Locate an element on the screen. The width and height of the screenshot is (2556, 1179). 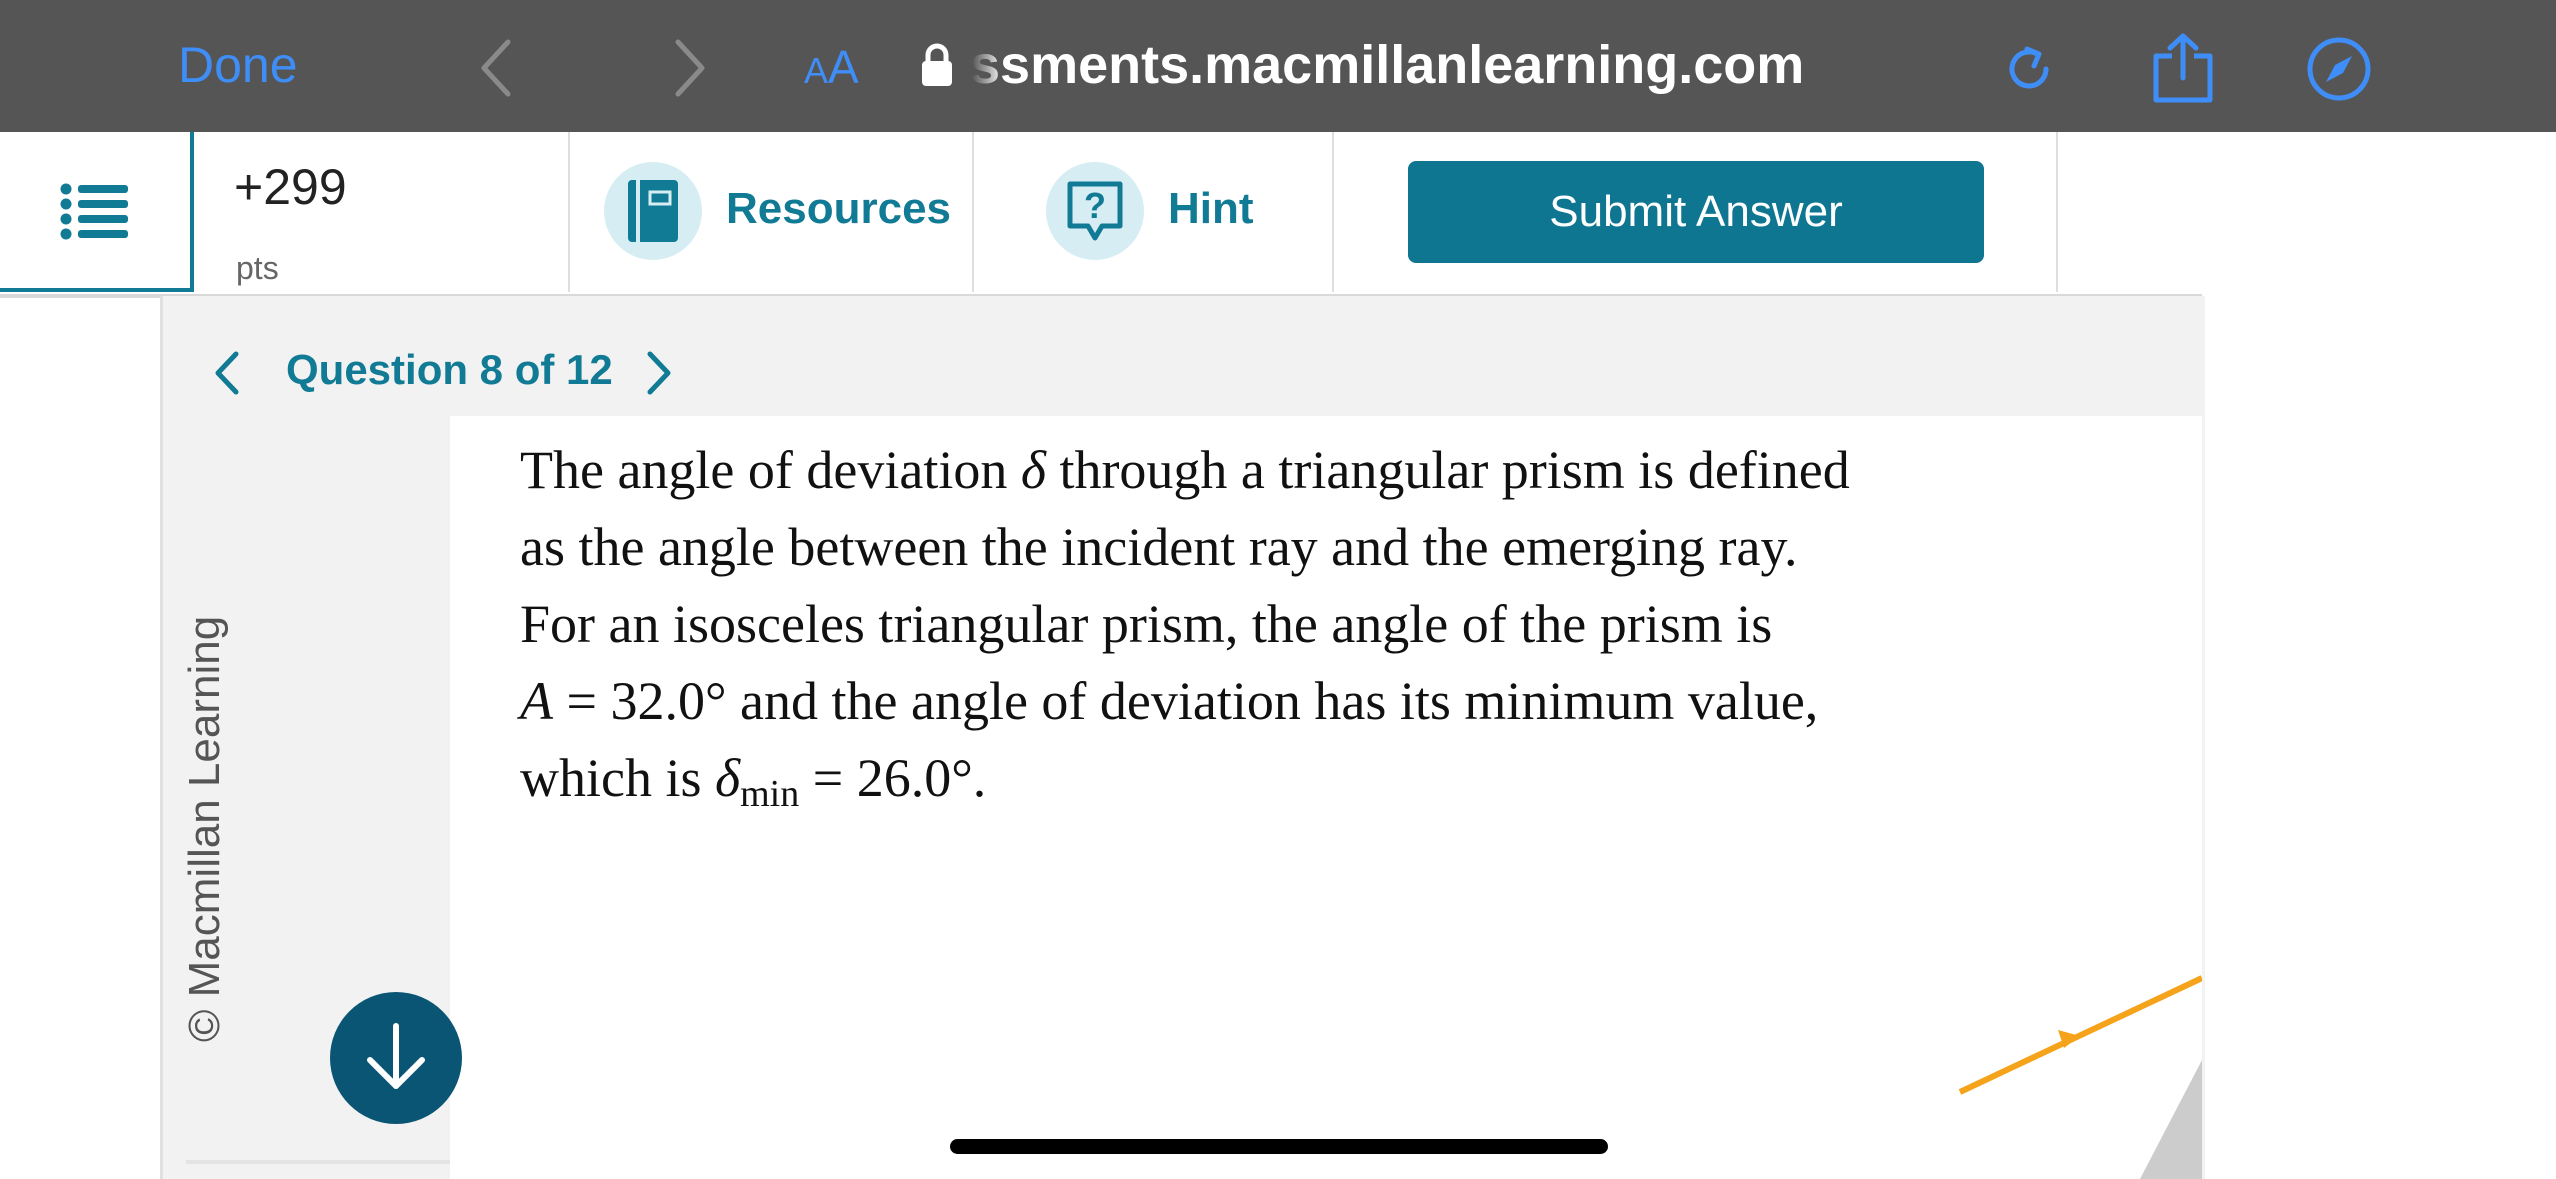
question-hint-icon: ? is located at coordinates (1095, 211).